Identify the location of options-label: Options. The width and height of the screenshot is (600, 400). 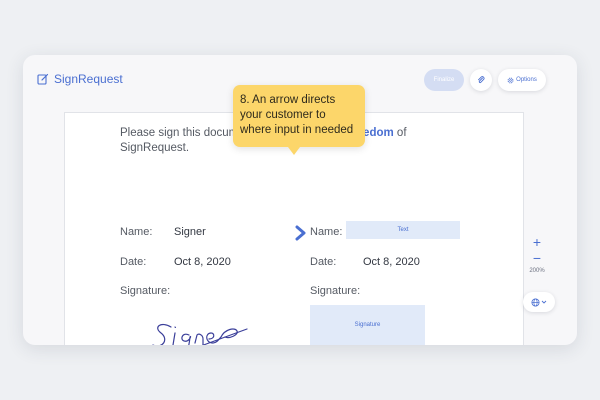
(526, 80).